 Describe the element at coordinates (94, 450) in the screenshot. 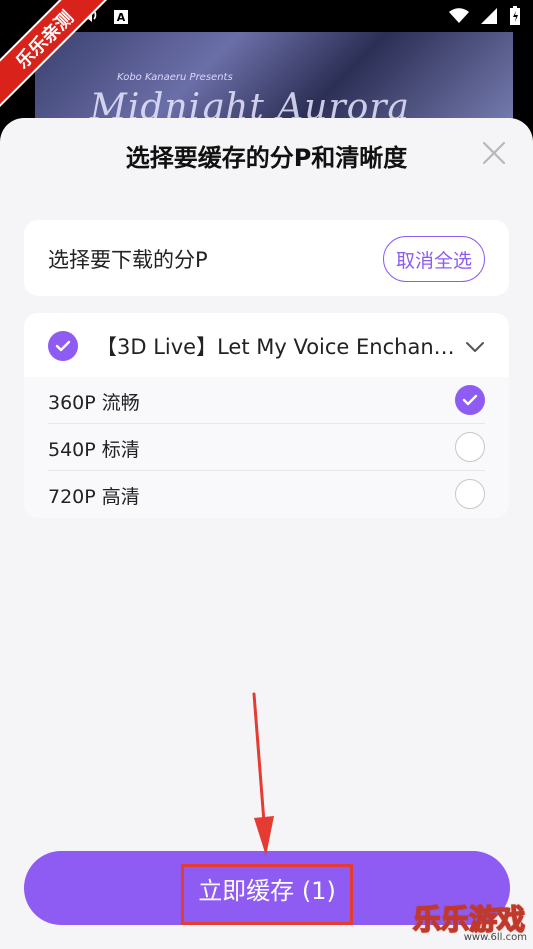

I see `resolution-label: 540P 标清` at that location.